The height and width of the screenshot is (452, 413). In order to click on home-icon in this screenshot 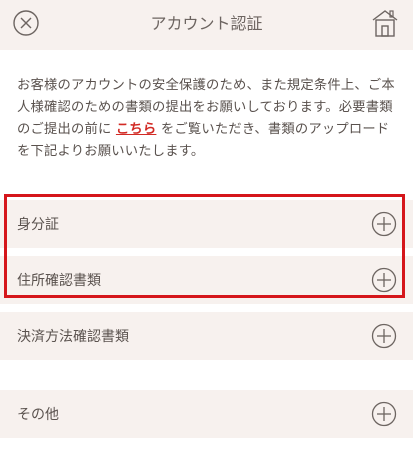, I will do `click(385, 23)`.